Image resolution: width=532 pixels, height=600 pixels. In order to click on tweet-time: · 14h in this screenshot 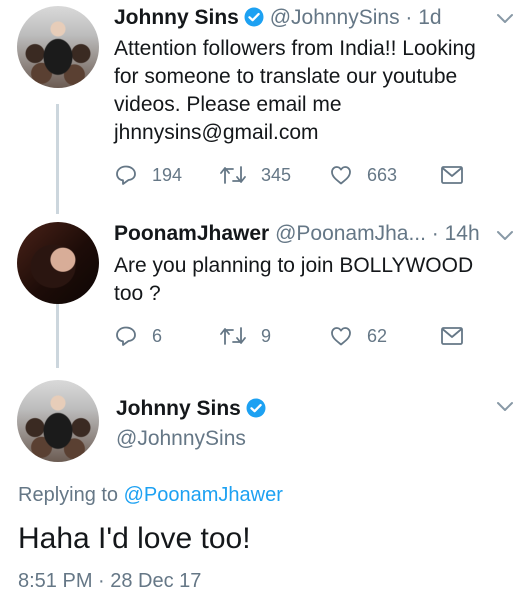, I will do `click(453, 233)`.